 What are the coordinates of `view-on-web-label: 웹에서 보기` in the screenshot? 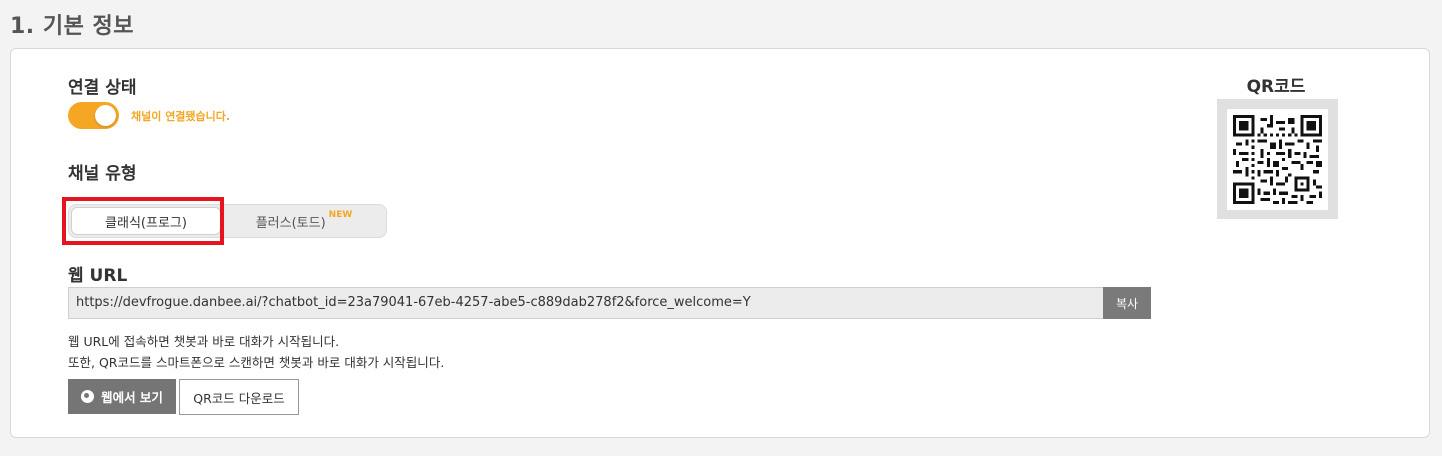 It's located at (132, 397).